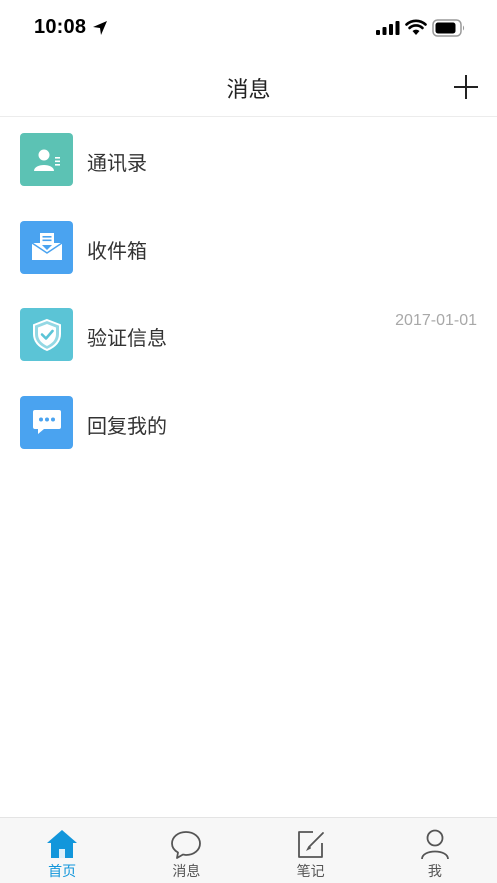 This screenshot has width=497, height=883. What do you see at coordinates (416, 27) in the screenshot?
I see `wifi-icon` at bounding box center [416, 27].